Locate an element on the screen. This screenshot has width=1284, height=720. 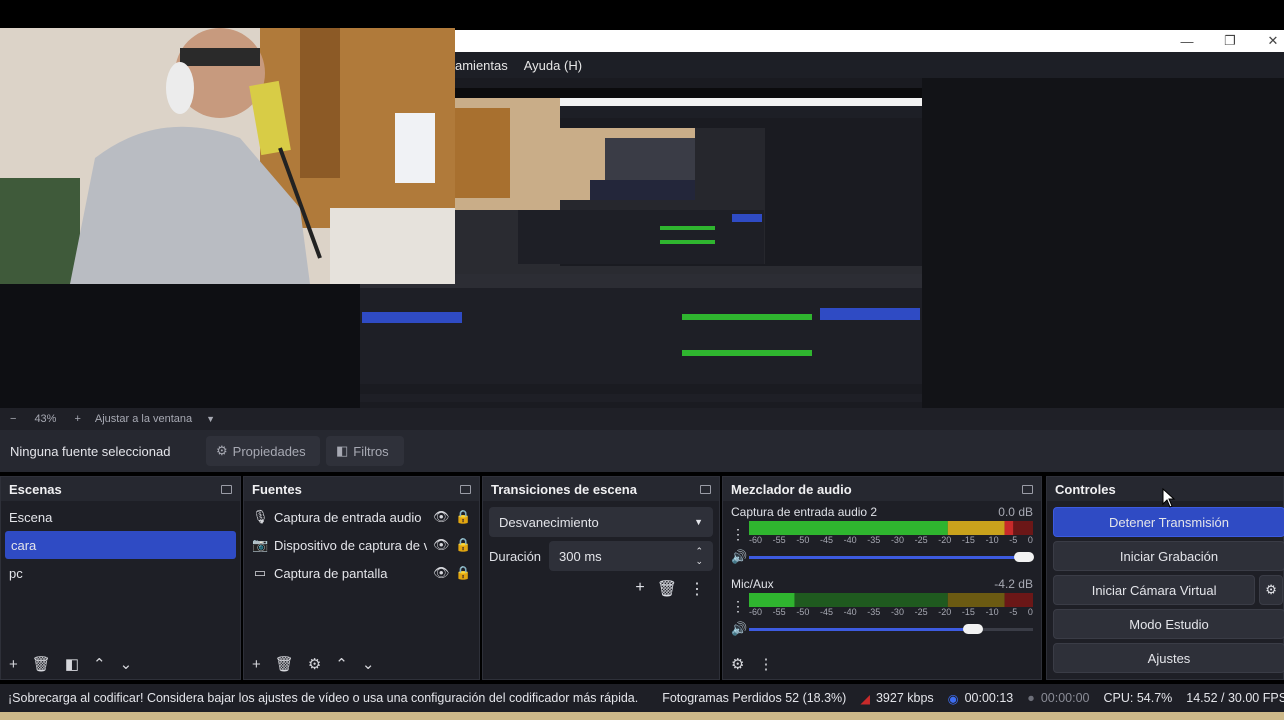
scene-label: Escena is located at coordinates (31, 517).